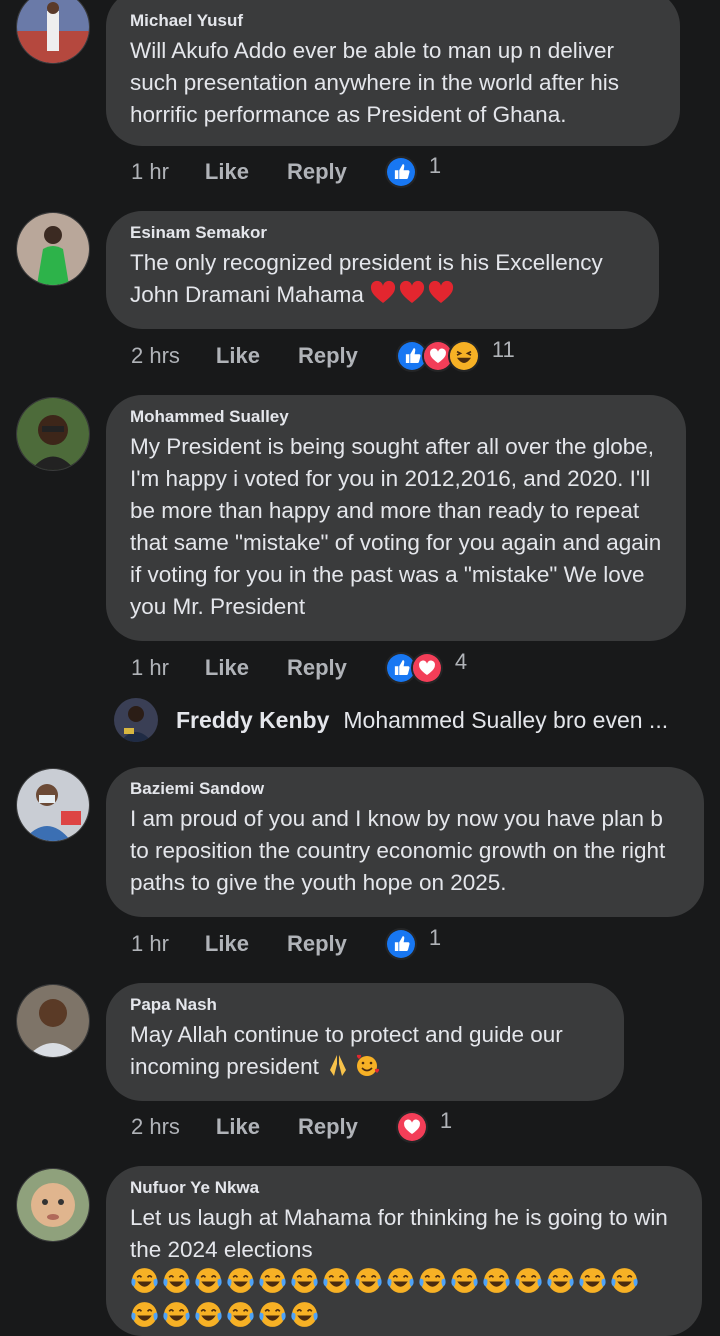 This screenshot has width=720, height=1336. What do you see at coordinates (503, 350) in the screenshot?
I see `reaction-count: 11` at bounding box center [503, 350].